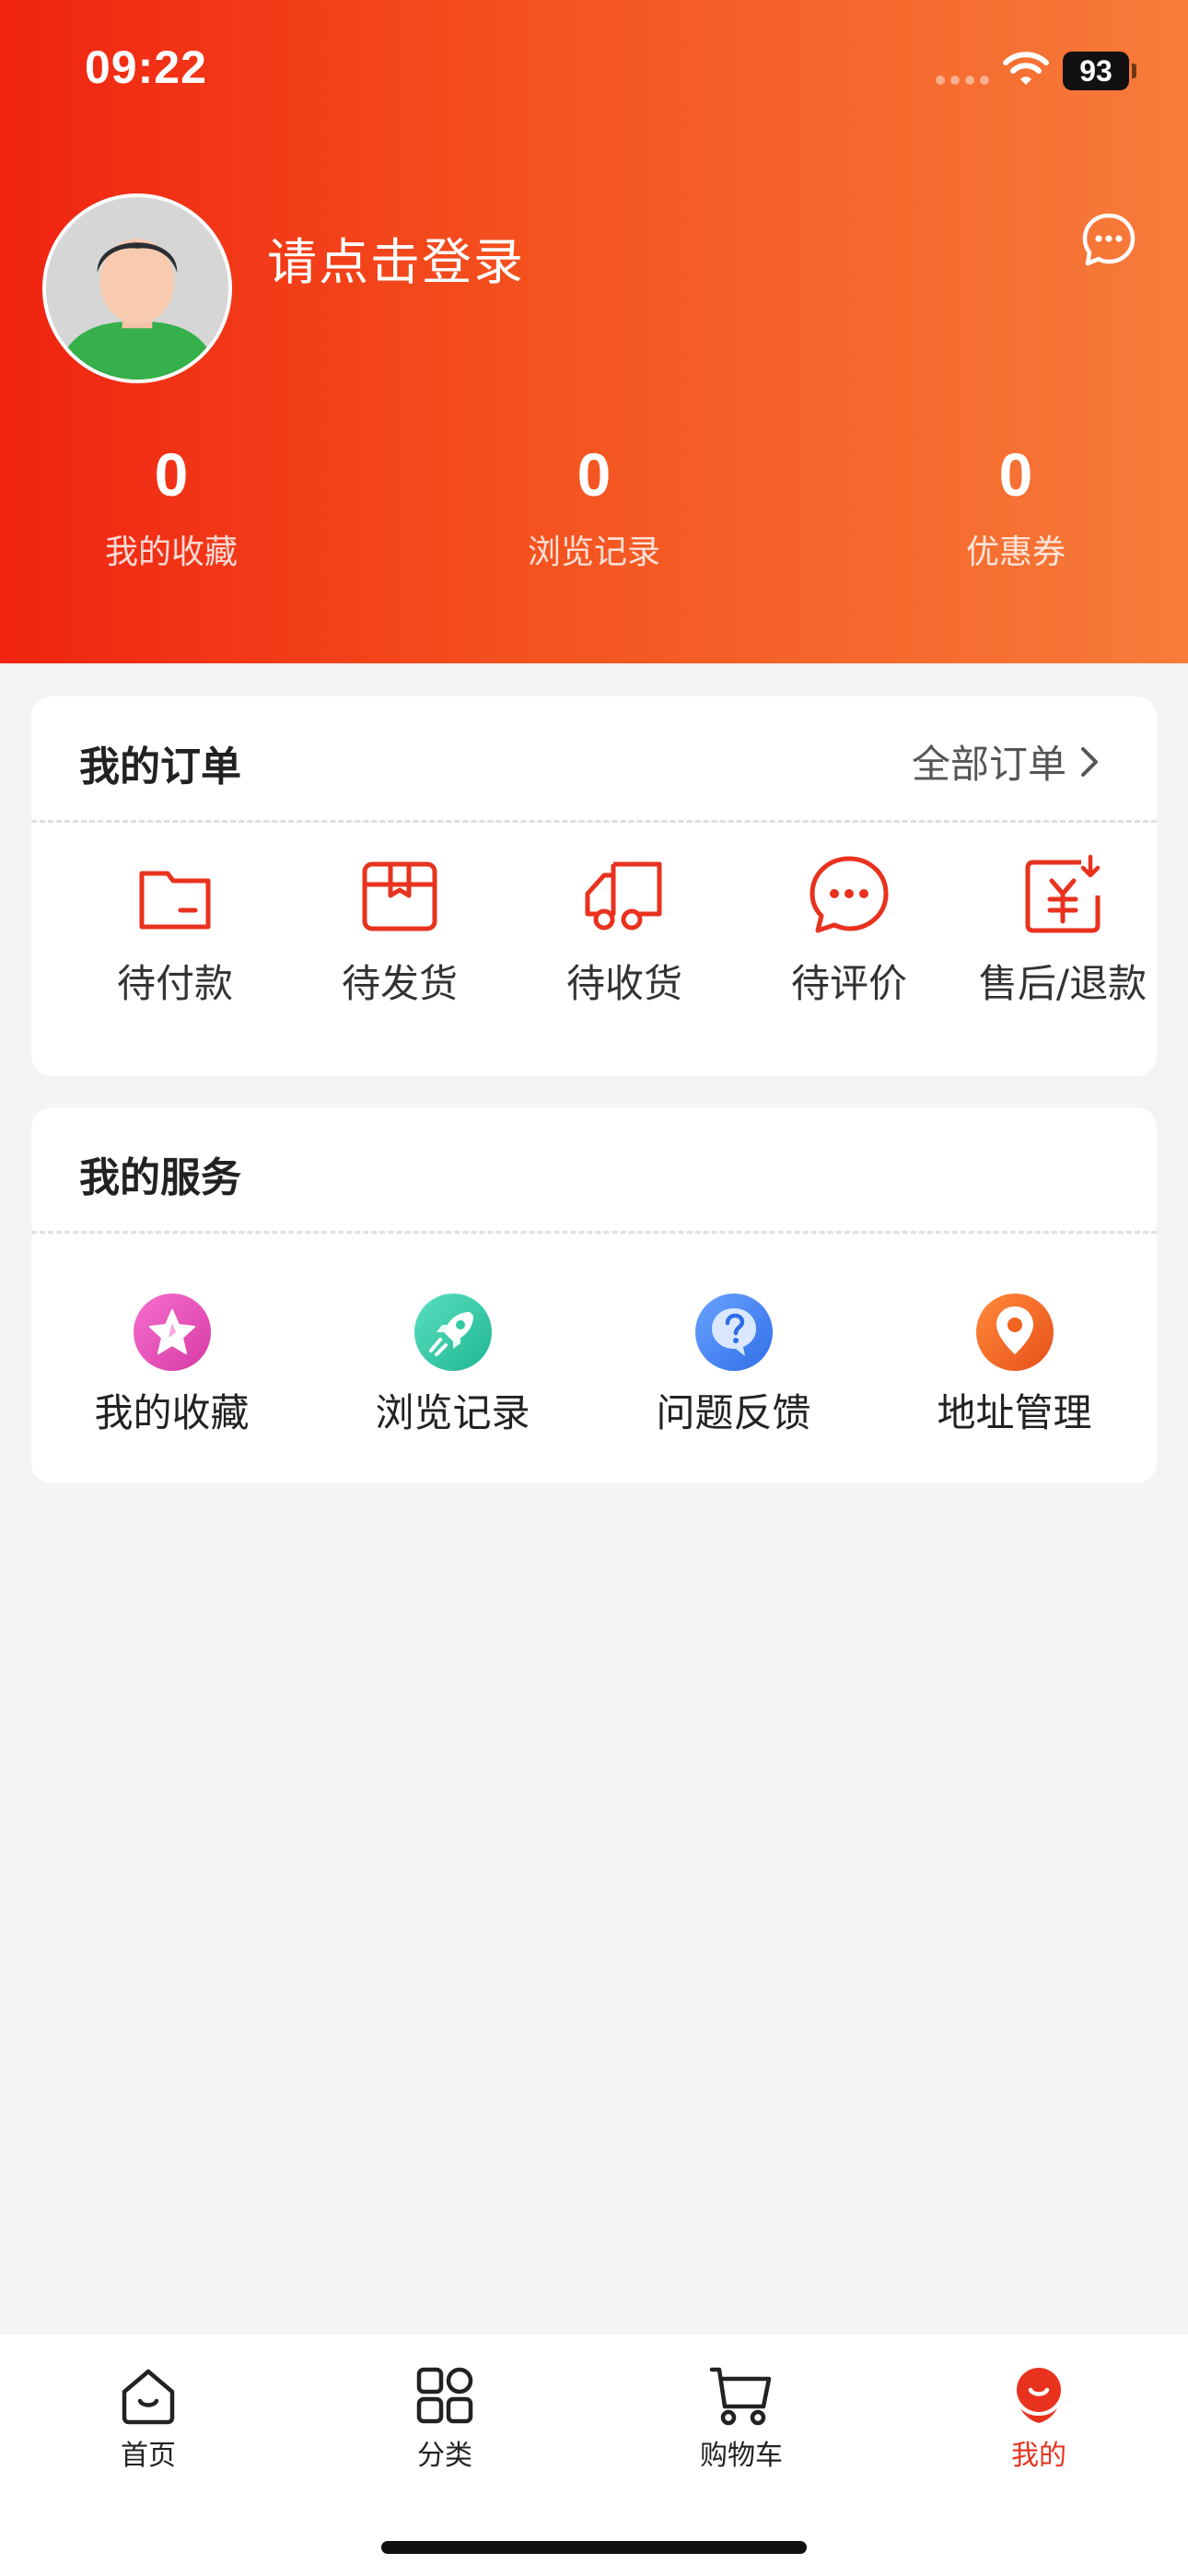  I want to click on stat-coupons: 0 优惠券, so click(1016, 503).